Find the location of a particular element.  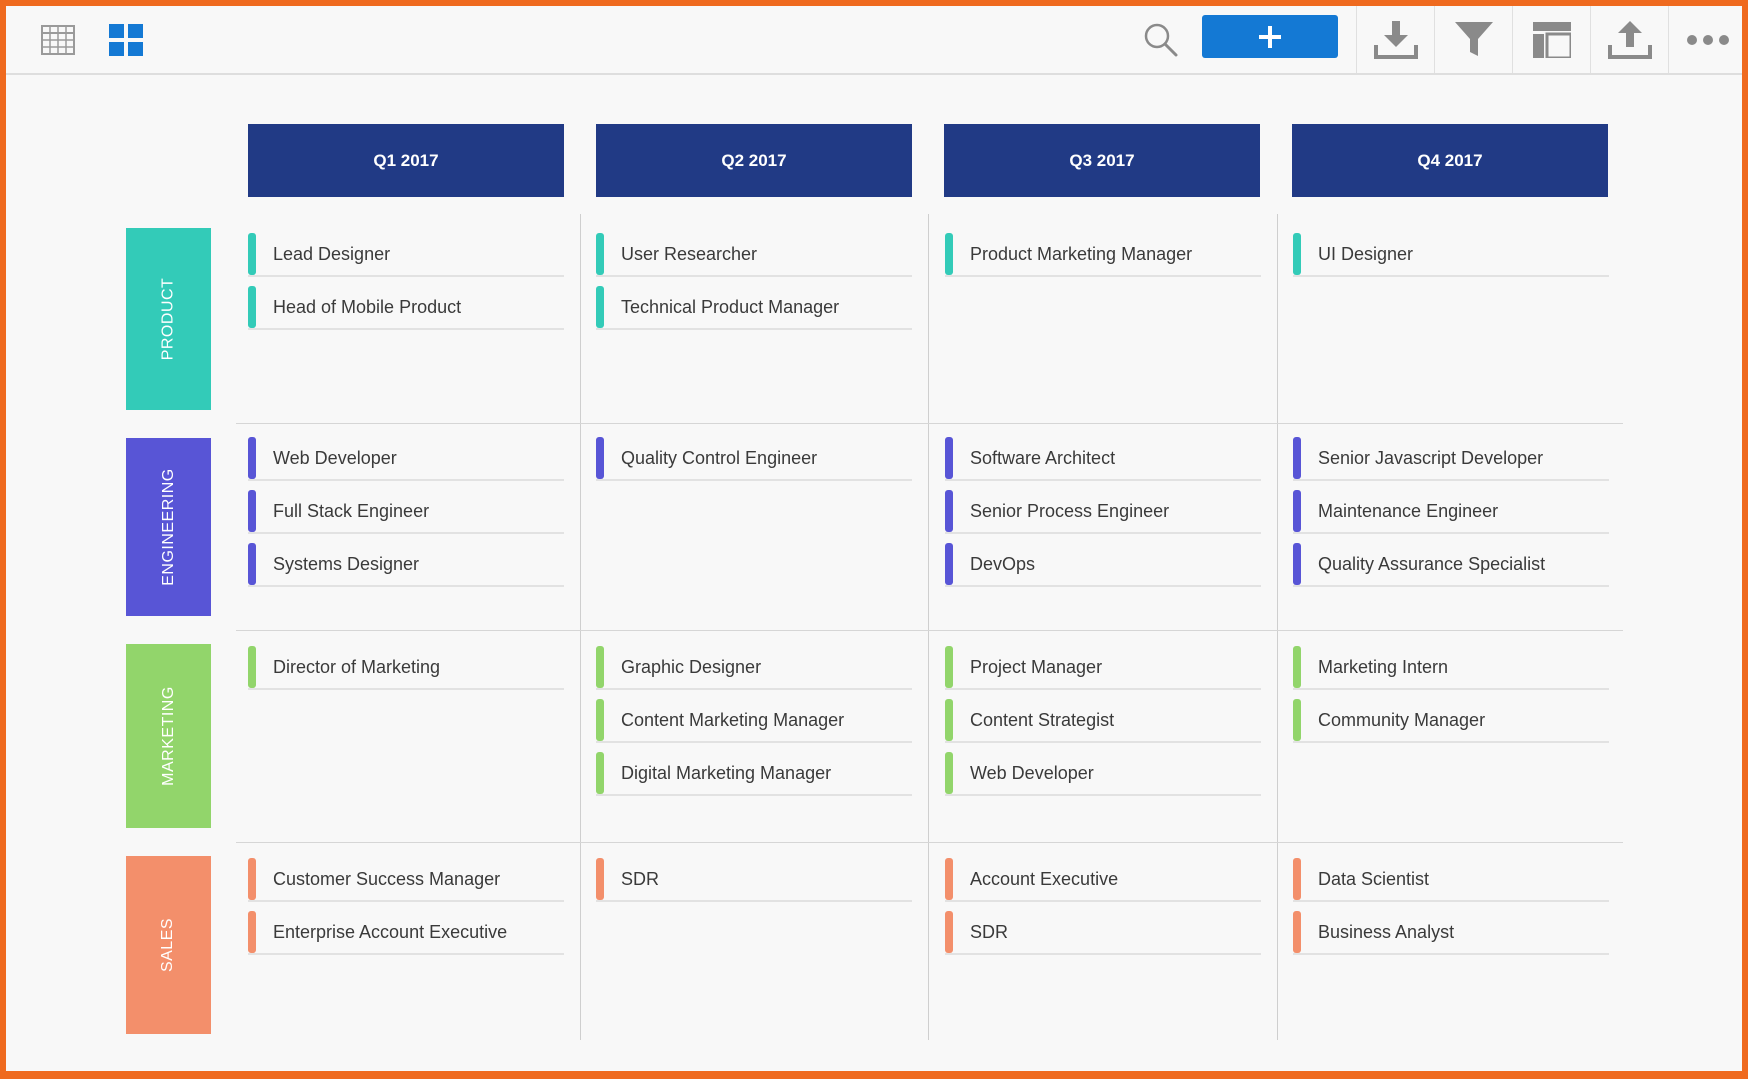

add-button is located at coordinates (1270, 36).